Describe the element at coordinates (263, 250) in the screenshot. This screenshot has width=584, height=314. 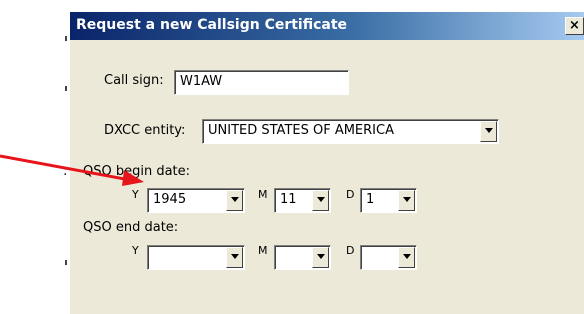
I see `end-month-label: M` at that location.